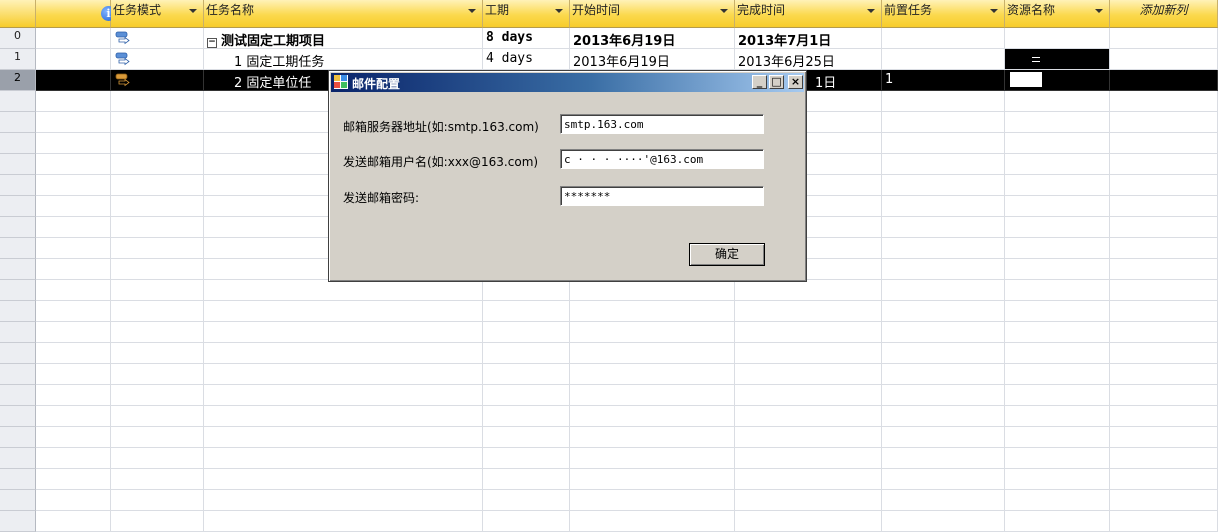 The image size is (1218, 532). Describe the element at coordinates (18, 14) in the screenshot. I see `select-all-corner` at that location.